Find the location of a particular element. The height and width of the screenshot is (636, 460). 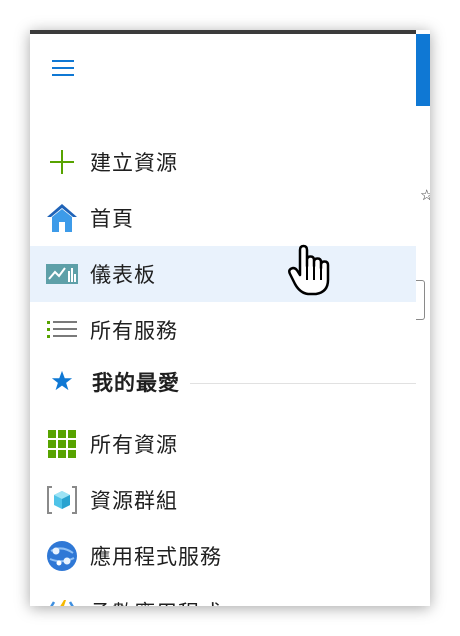

menu-item-label: 儀表板 is located at coordinates (123, 275).